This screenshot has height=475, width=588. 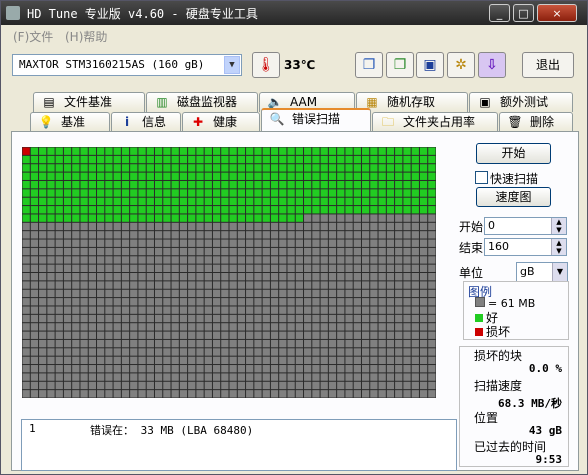 What do you see at coordinates (536, 122) in the screenshot?
I see `tab-erase: 🗑 删除` at bounding box center [536, 122].